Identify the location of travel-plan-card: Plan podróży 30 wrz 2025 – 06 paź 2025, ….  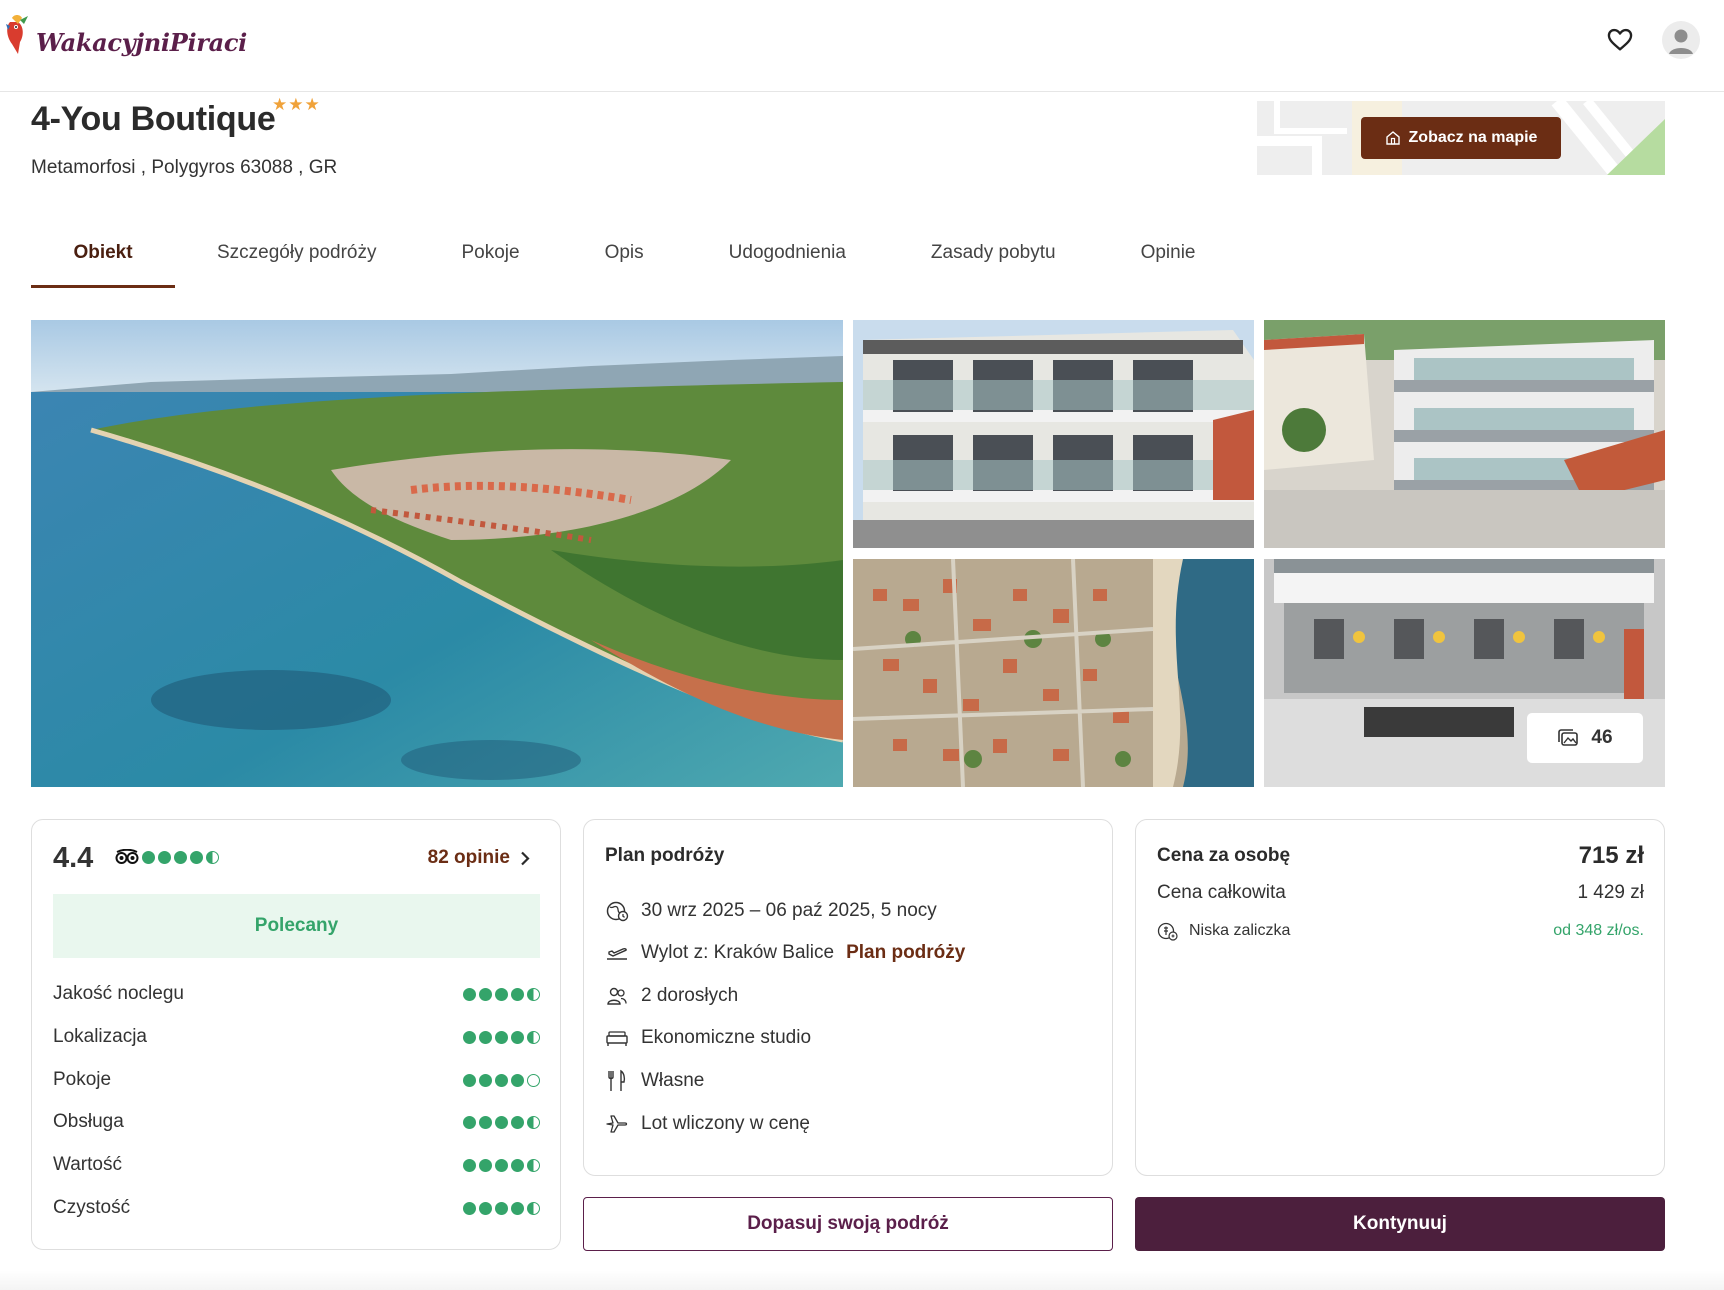
(848, 997).